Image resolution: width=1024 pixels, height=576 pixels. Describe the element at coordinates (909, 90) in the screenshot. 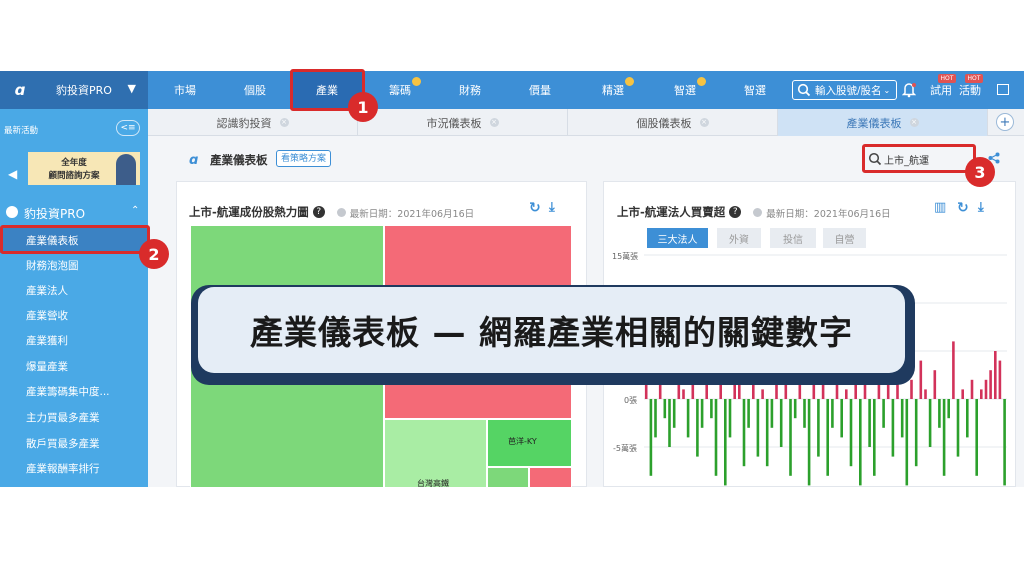

I see `bell-icon` at that location.